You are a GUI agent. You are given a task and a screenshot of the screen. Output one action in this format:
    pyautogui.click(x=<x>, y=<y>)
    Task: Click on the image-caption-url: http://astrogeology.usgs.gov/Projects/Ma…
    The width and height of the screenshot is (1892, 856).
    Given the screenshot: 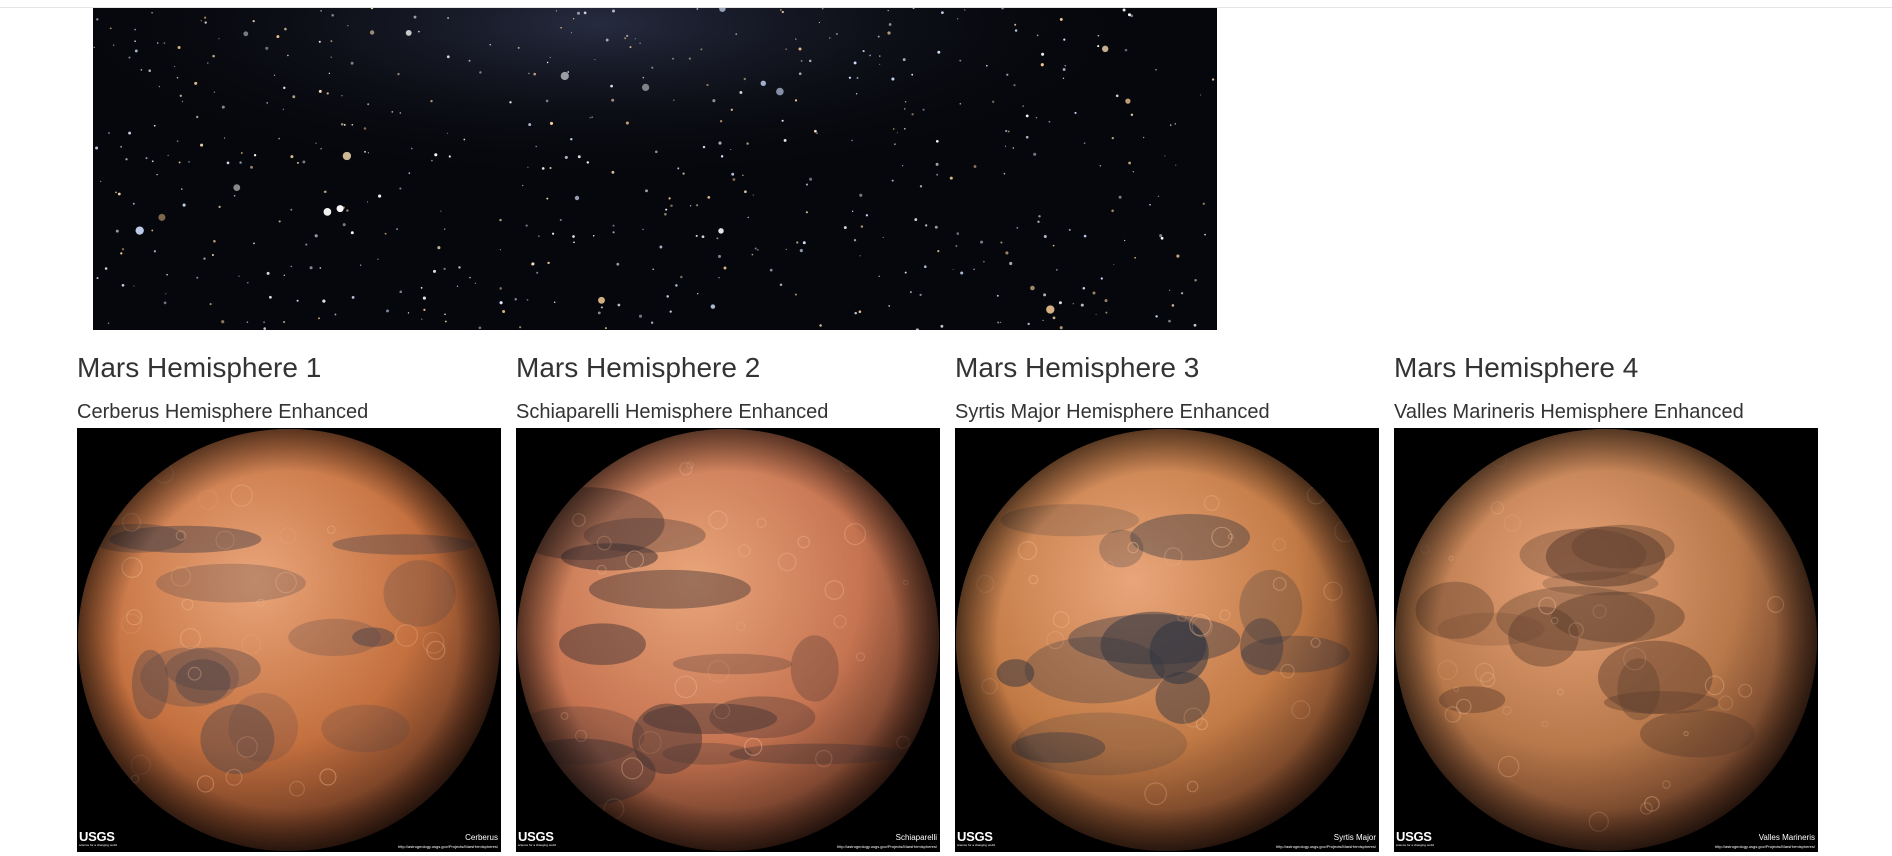 What is the action you would take?
    pyautogui.click(x=1765, y=846)
    